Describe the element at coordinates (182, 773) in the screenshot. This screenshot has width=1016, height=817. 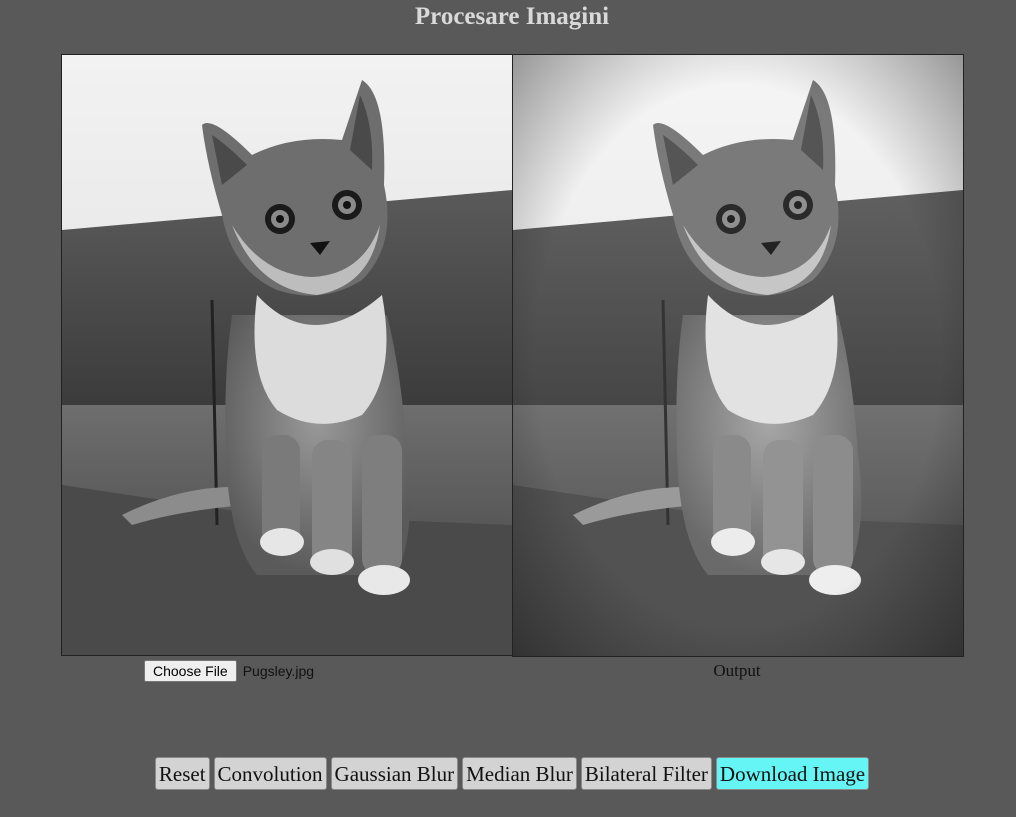
I see `reset-button: Reset` at that location.